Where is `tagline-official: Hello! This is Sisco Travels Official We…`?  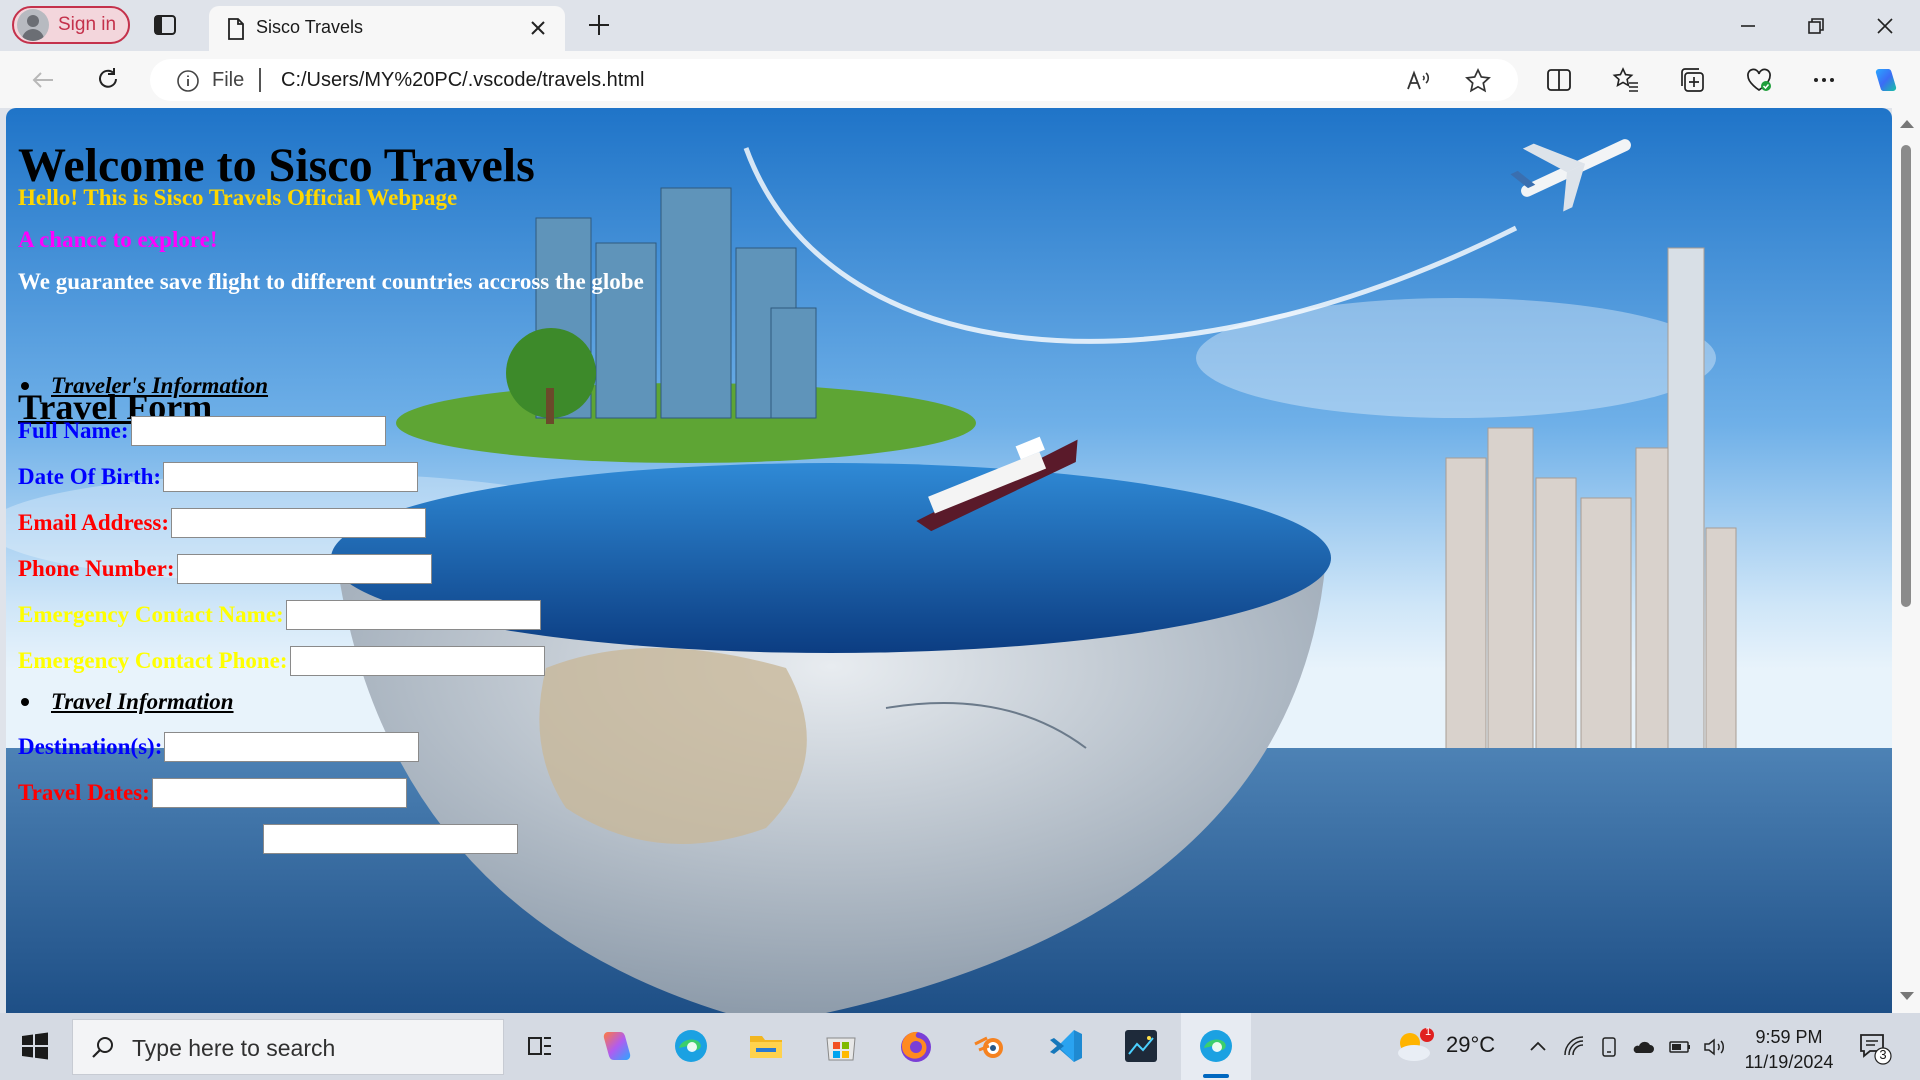 tagline-official: Hello! This is Sisco Travels Official We… is located at coordinates (238, 197).